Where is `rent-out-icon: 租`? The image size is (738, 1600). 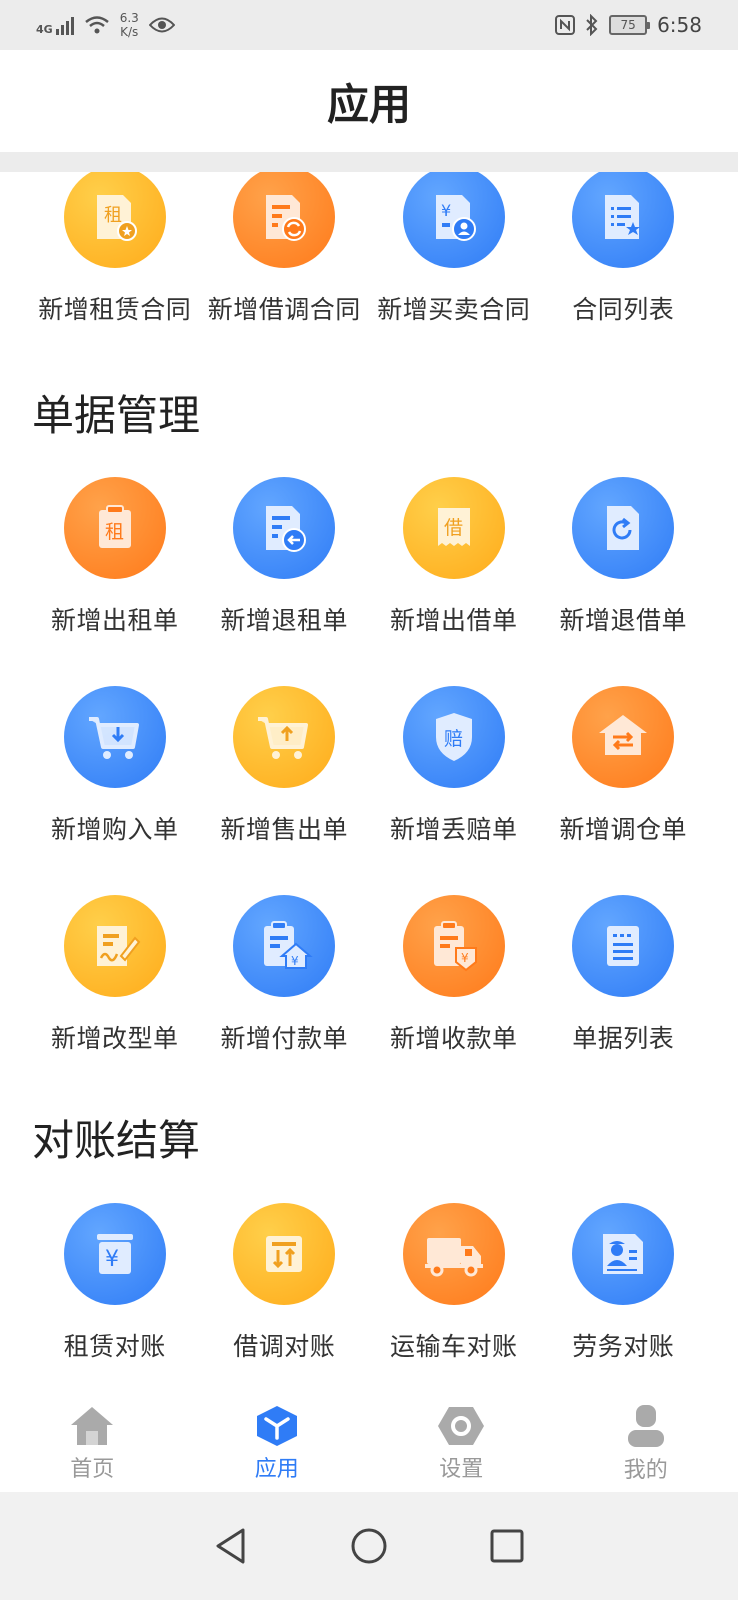
rent-out-icon: 租 is located at coordinates (114, 528).